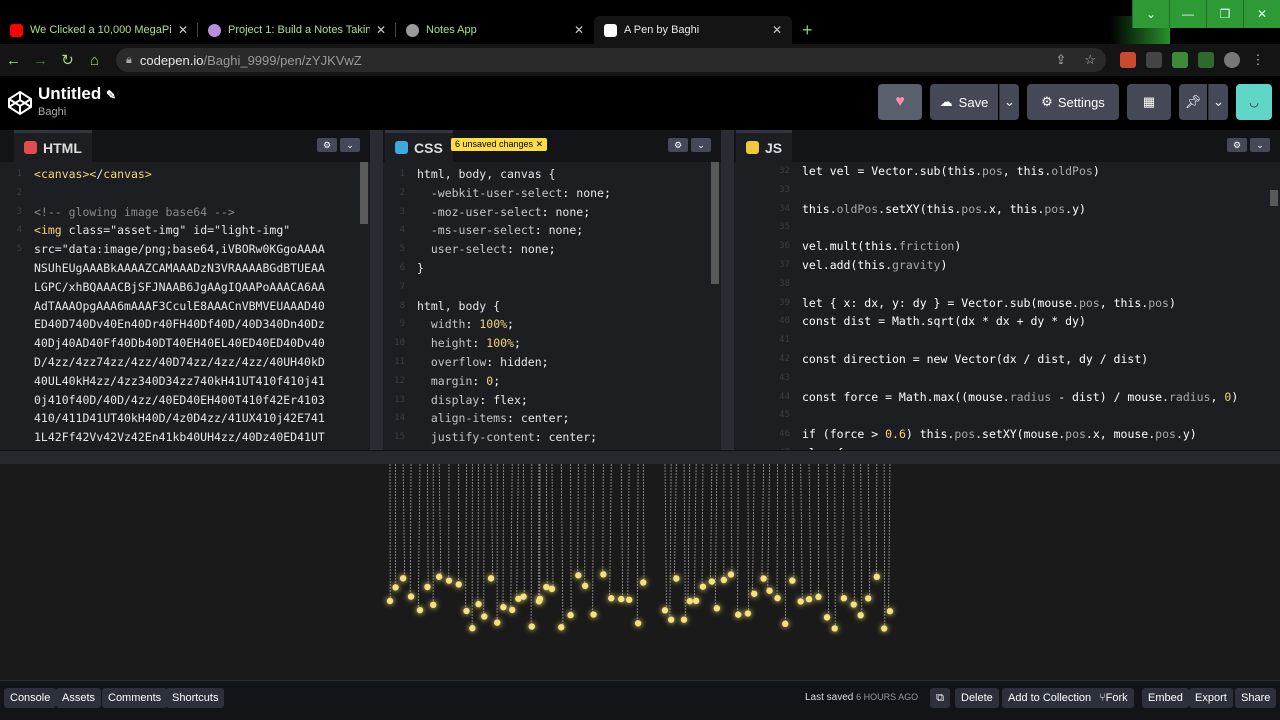 The height and width of the screenshot is (720, 1280). Describe the element at coordinates (510, 211) in the screenshot. I see `code-text: -moz-user-select: none;` at that location.